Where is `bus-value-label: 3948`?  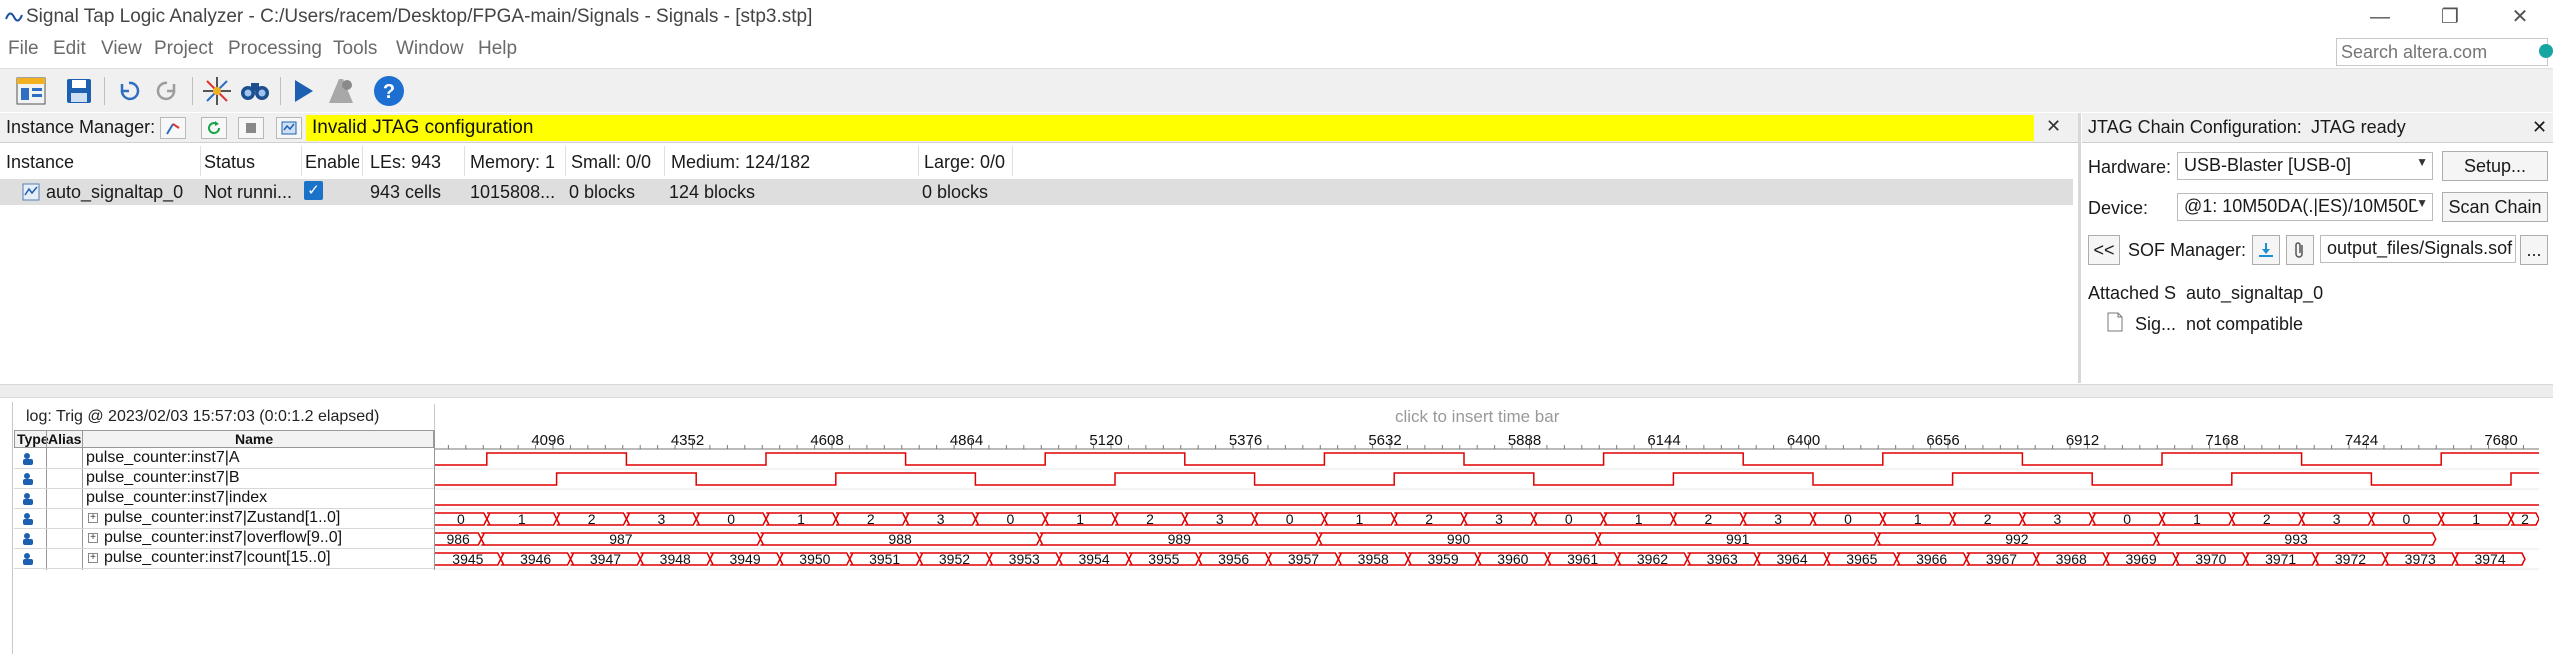 bus-value-label: 3948 is located at coordinates (675, 559).